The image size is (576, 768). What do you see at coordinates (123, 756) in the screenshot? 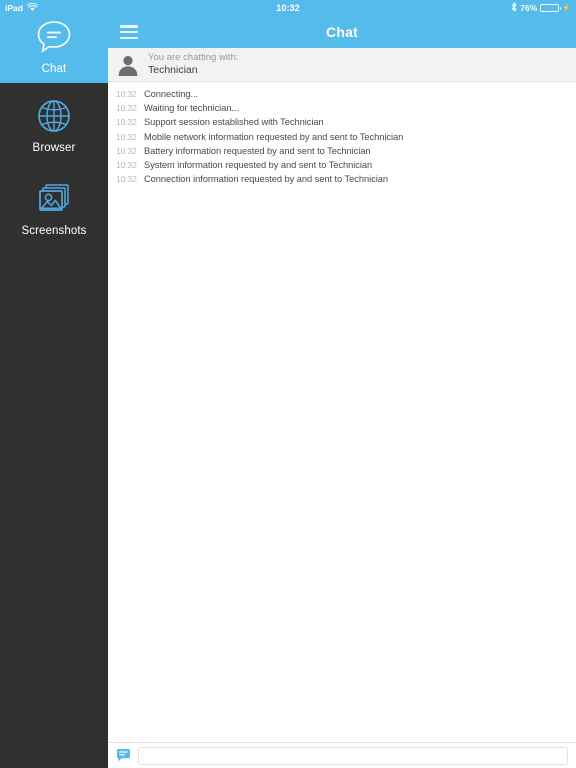
I see `chat-bubble-small-icon` at bounding box center [123, 756].